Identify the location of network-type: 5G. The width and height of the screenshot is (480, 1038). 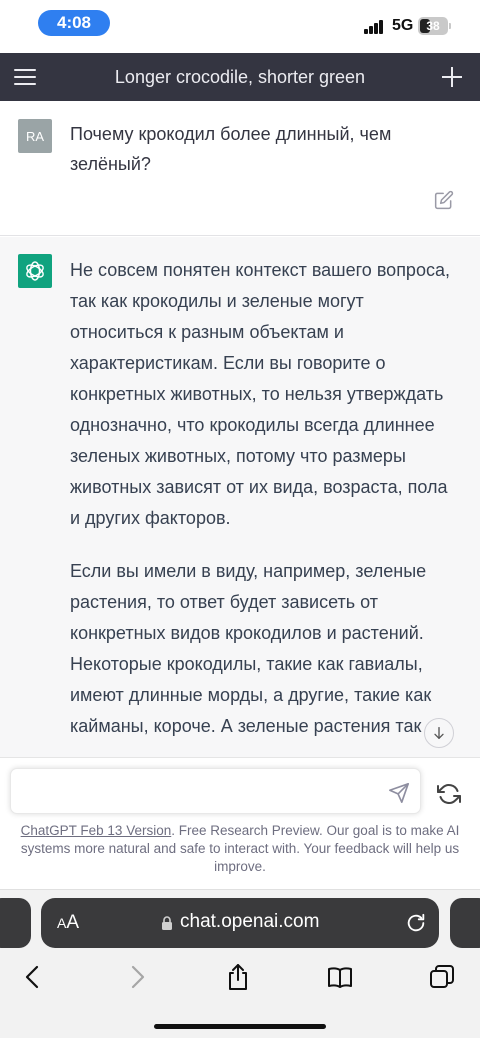
(403, 25).